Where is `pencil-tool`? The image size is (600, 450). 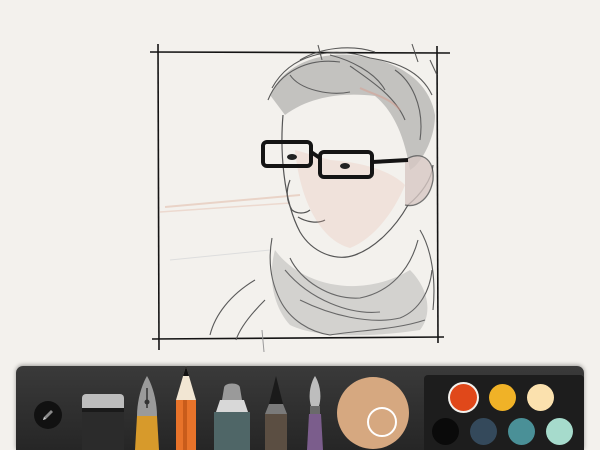
pencil-tool is located at coordinates (186, 407).